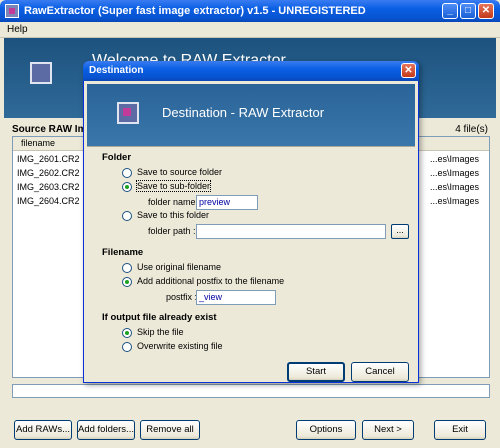 This screenshot has height=448, width=500. Describe the element at coordinates (48, 187) in the screenshot. I see `file-name: IMG_2603.CR2` at that location.